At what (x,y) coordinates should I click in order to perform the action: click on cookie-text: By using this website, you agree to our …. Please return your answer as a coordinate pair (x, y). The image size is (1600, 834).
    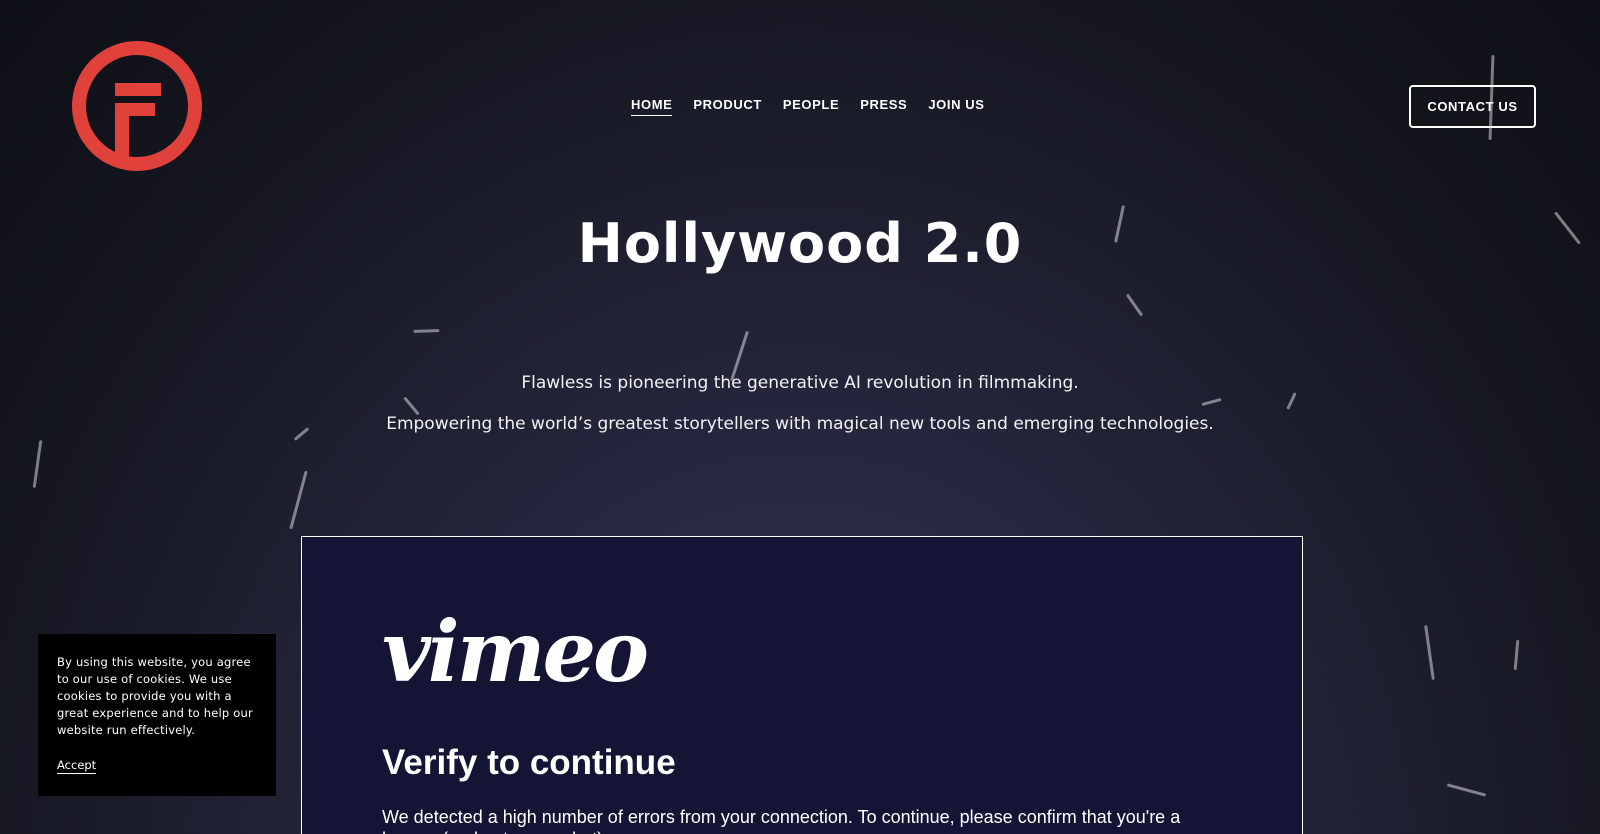
    Looking at the image, I should click on (155, 696).